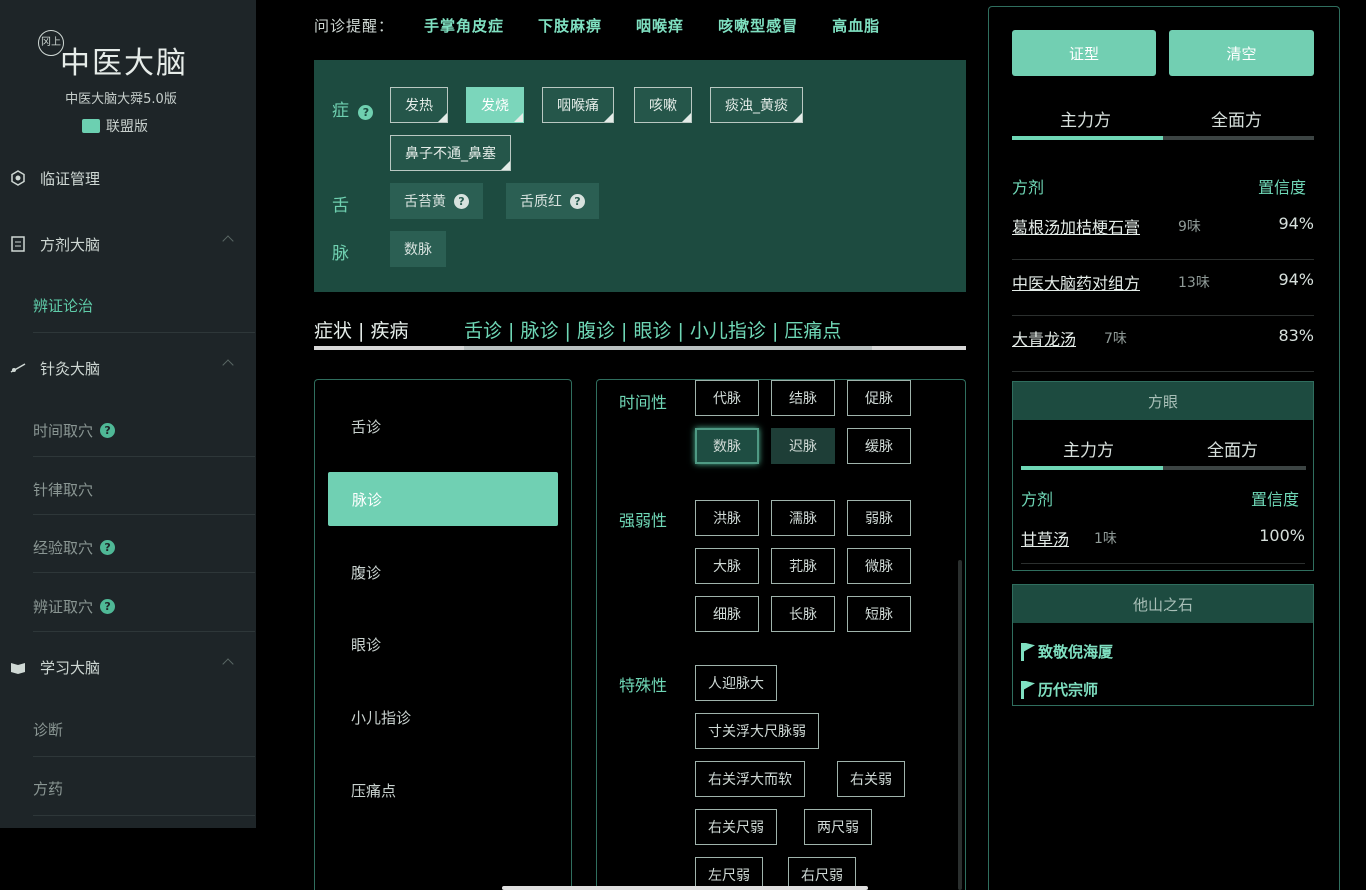 The height and width of the screenshot is (890, 1366). I want to click on scrollbar, so click(960, 725).